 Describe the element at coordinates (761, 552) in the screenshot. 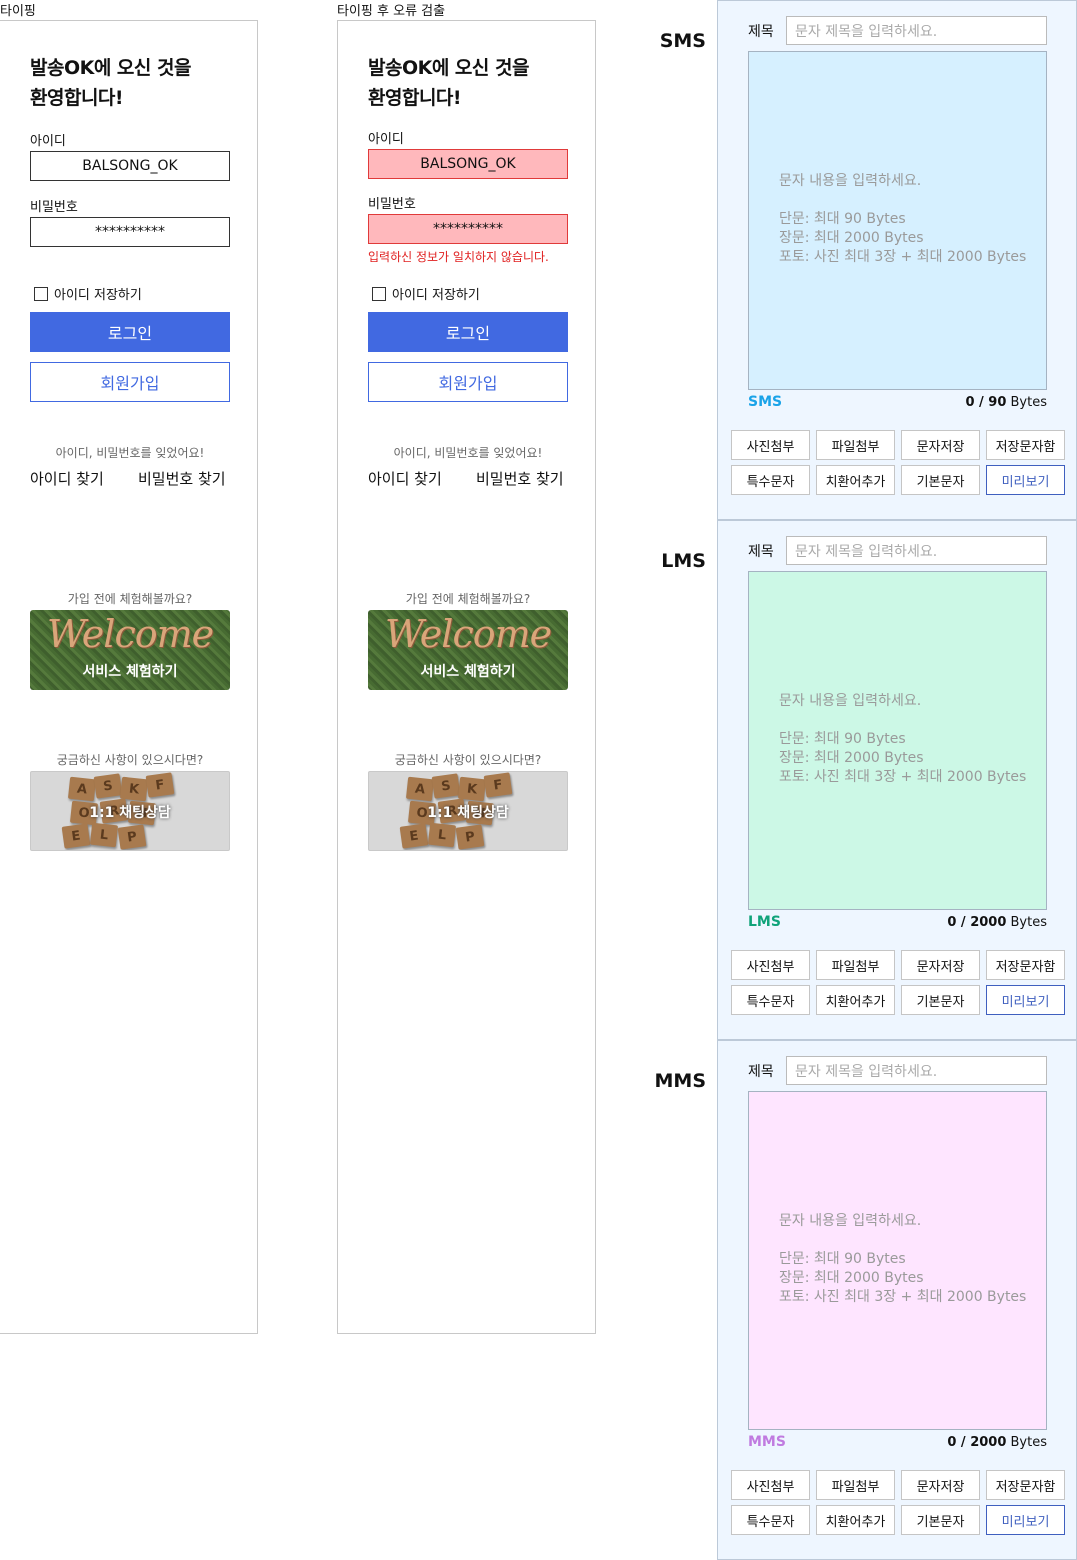

I see `subject-label: 제목` at that location.